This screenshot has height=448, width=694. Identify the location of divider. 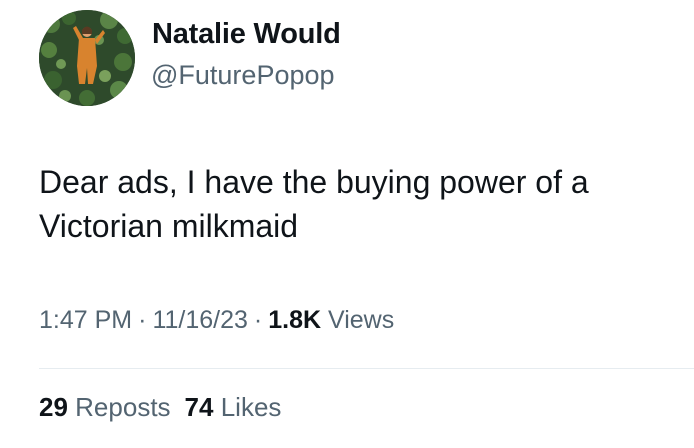
(366, 368).